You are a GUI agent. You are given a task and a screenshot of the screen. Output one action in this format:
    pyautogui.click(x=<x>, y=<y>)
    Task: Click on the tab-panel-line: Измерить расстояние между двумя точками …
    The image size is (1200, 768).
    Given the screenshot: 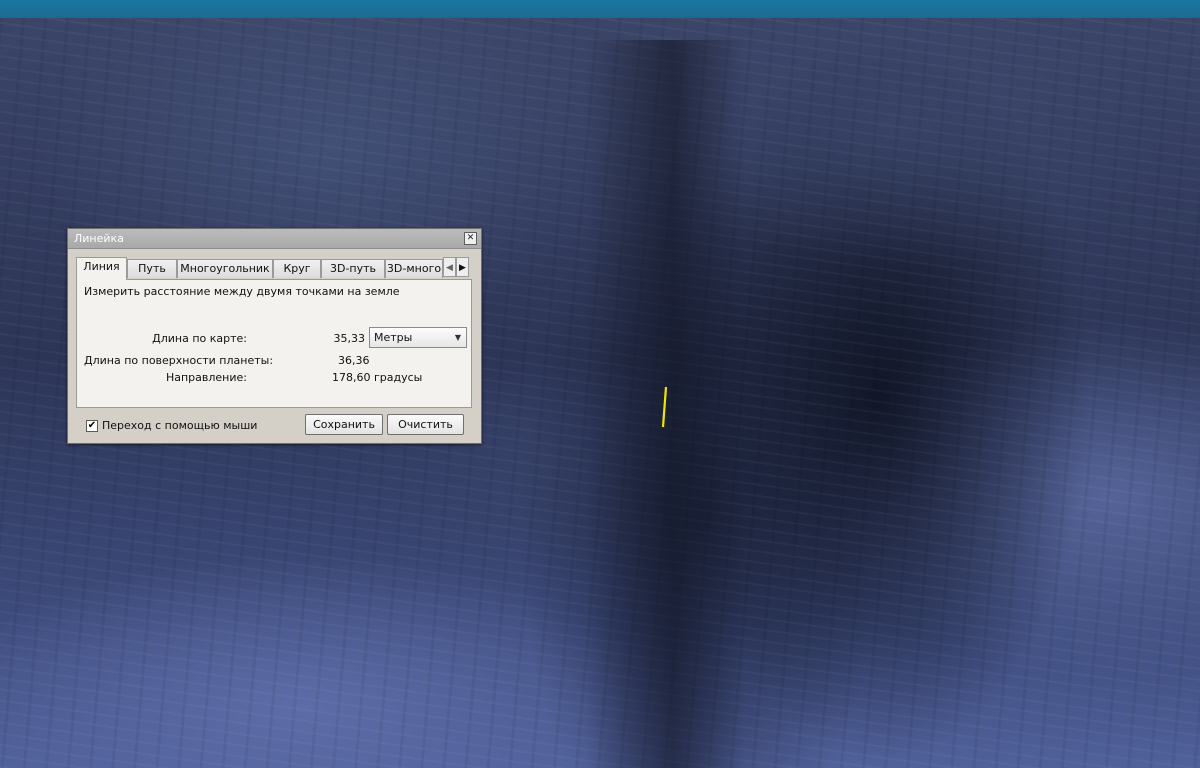 What is the action you would take?
    pyautogui.click(x=274, y=343)
    